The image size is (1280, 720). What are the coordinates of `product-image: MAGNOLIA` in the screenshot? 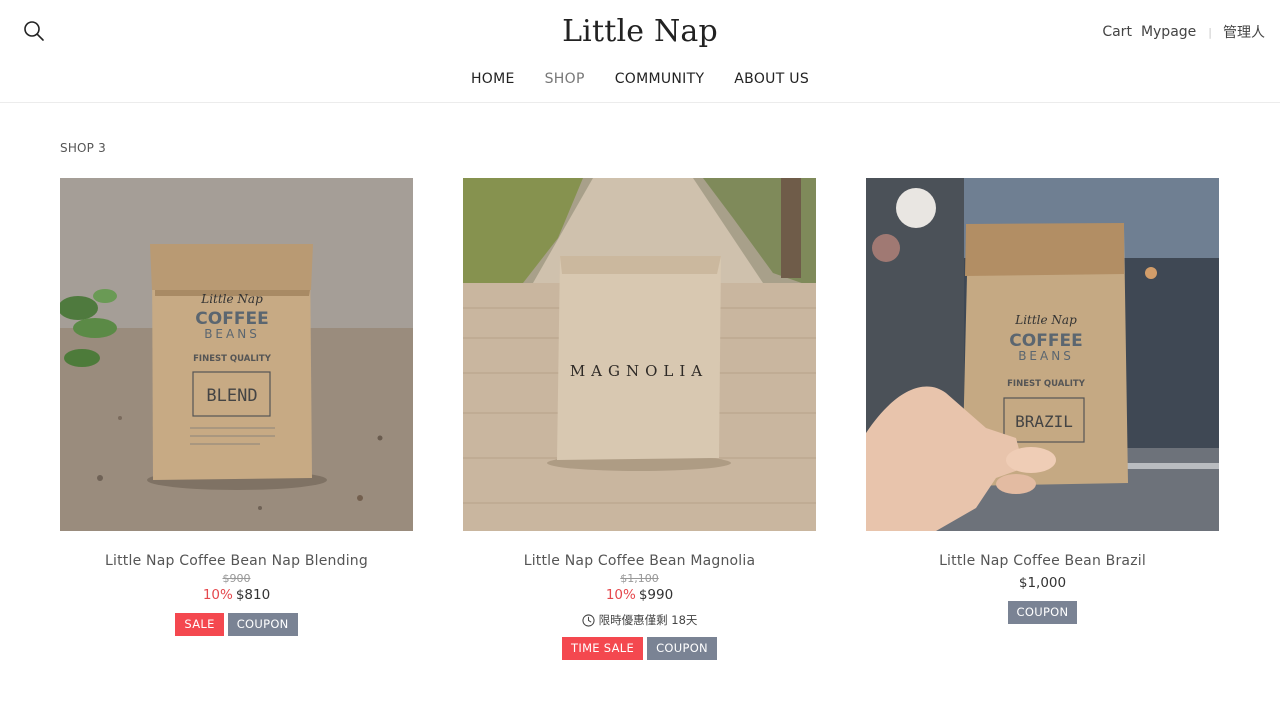 It's located at (639, 354).